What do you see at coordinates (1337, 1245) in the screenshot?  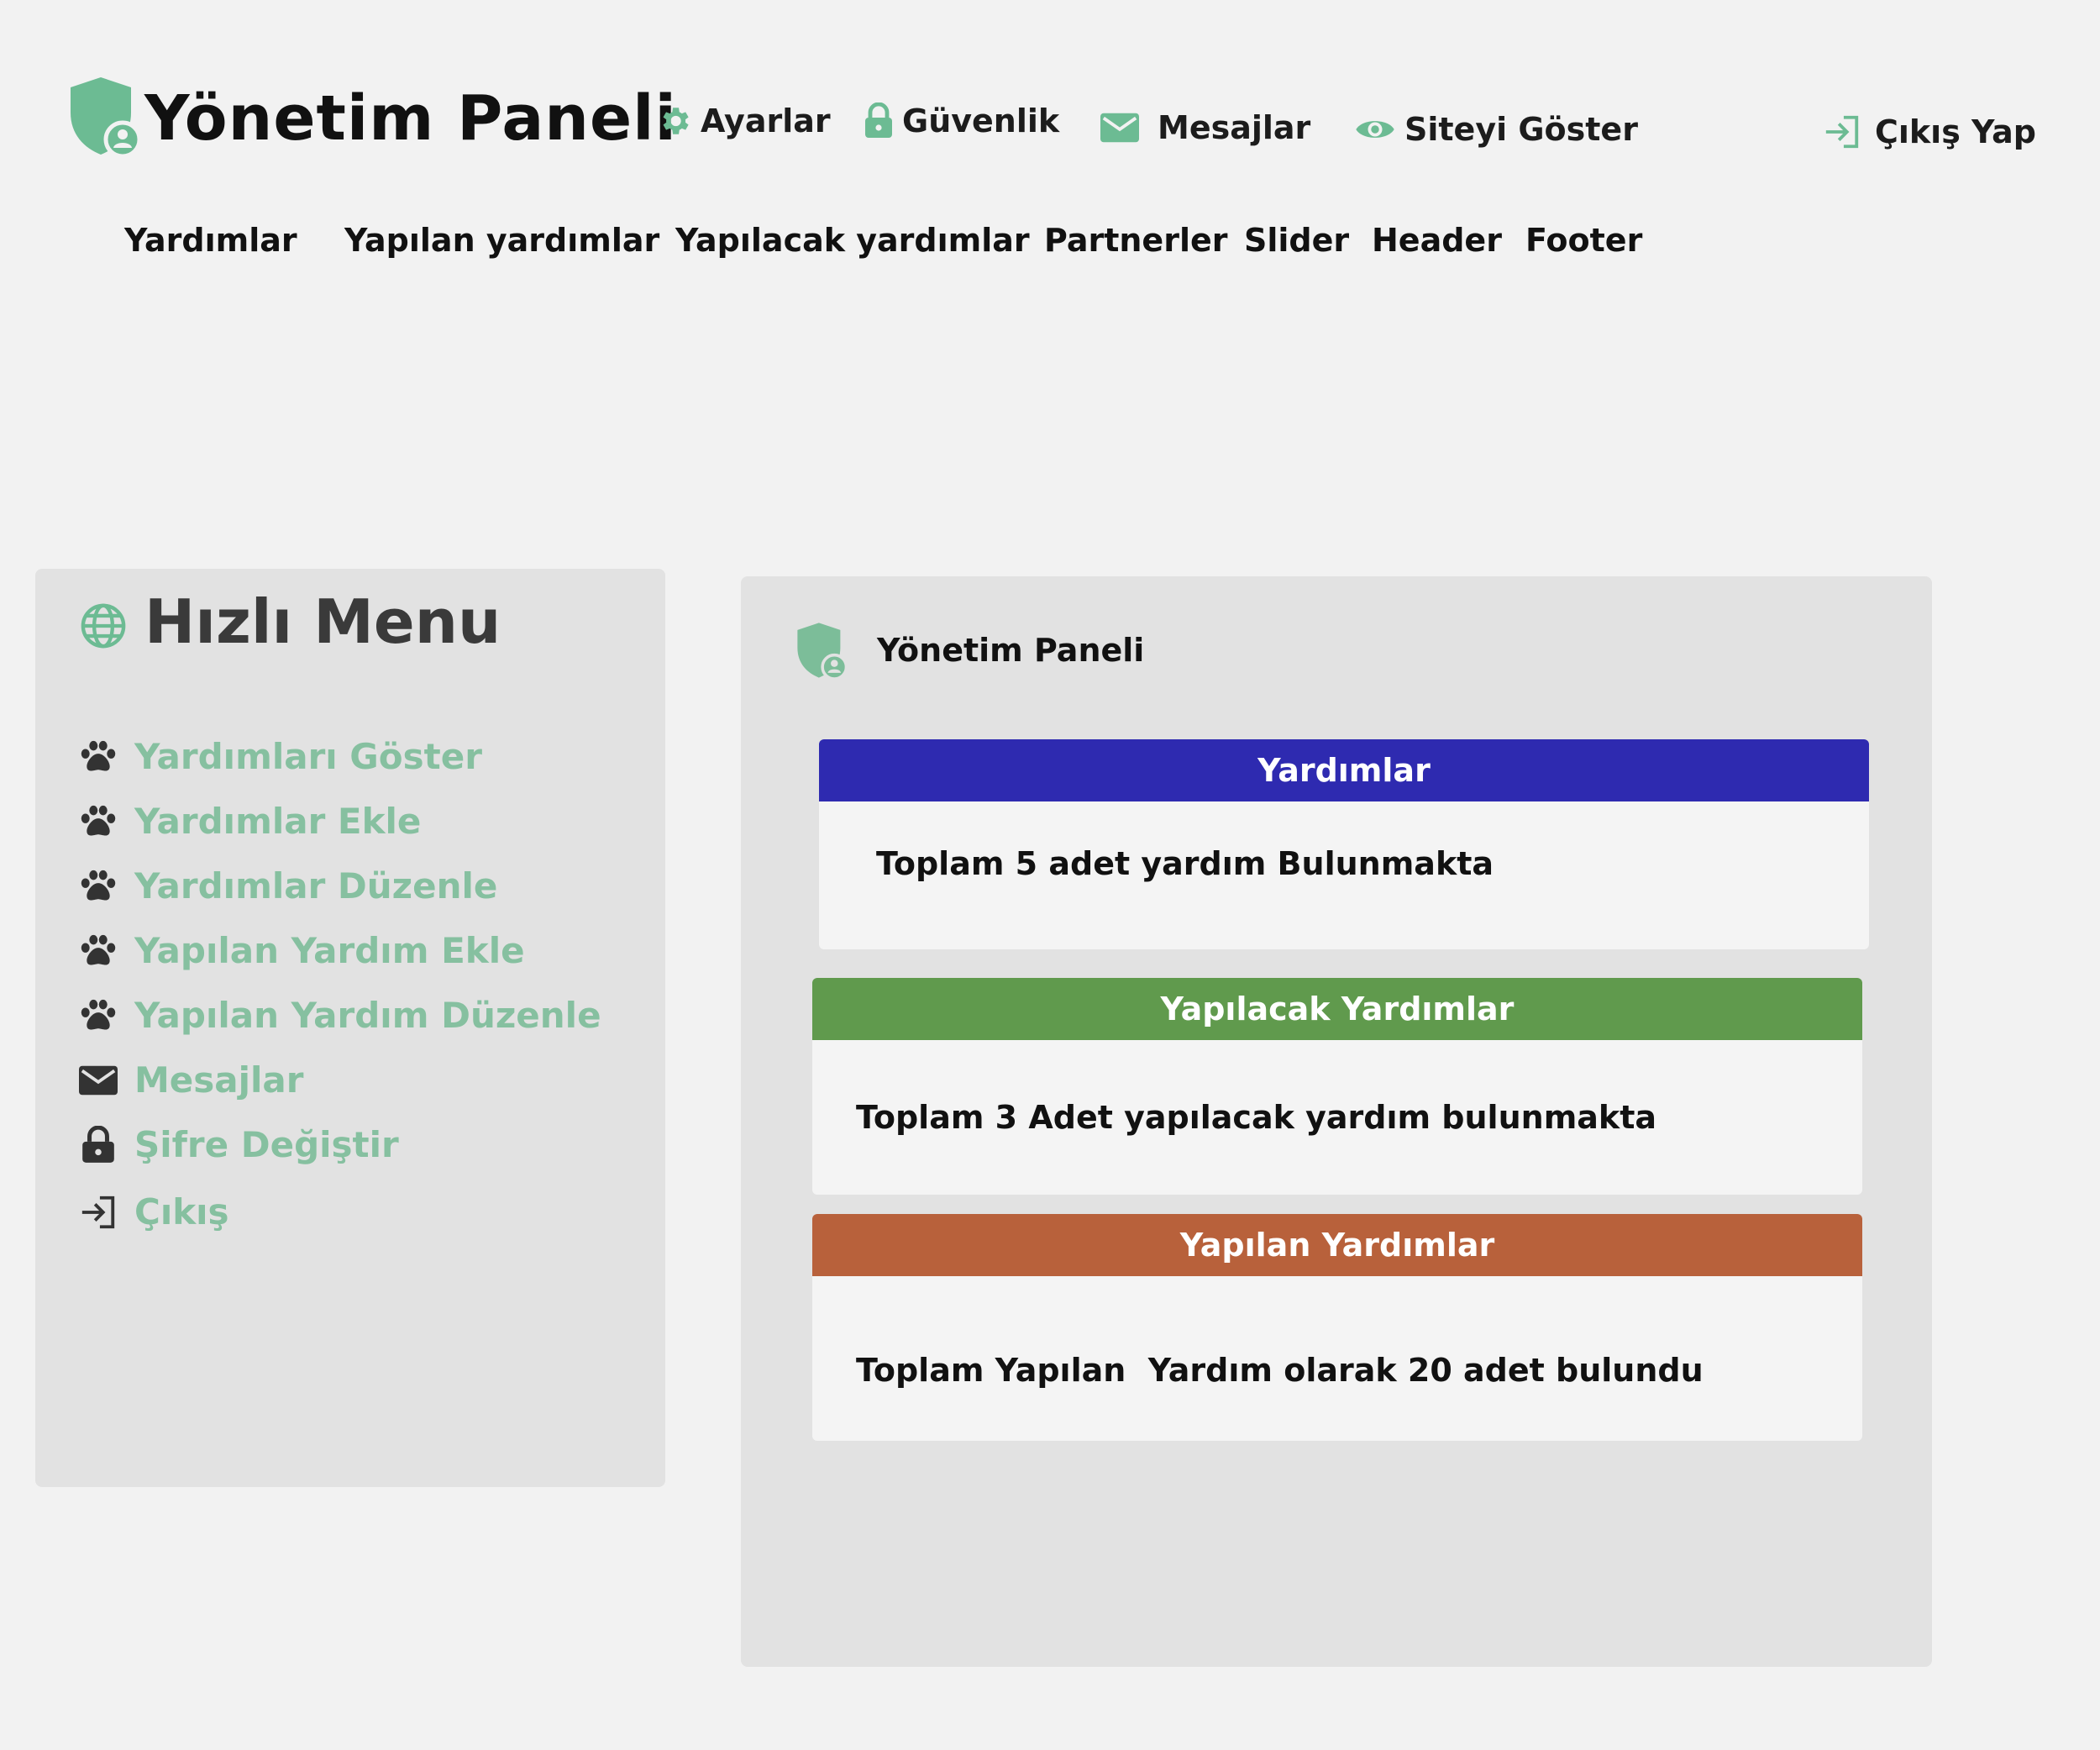 I see `card-header: Yapılan Yardımlar` at bounding box center [1337, 1245].